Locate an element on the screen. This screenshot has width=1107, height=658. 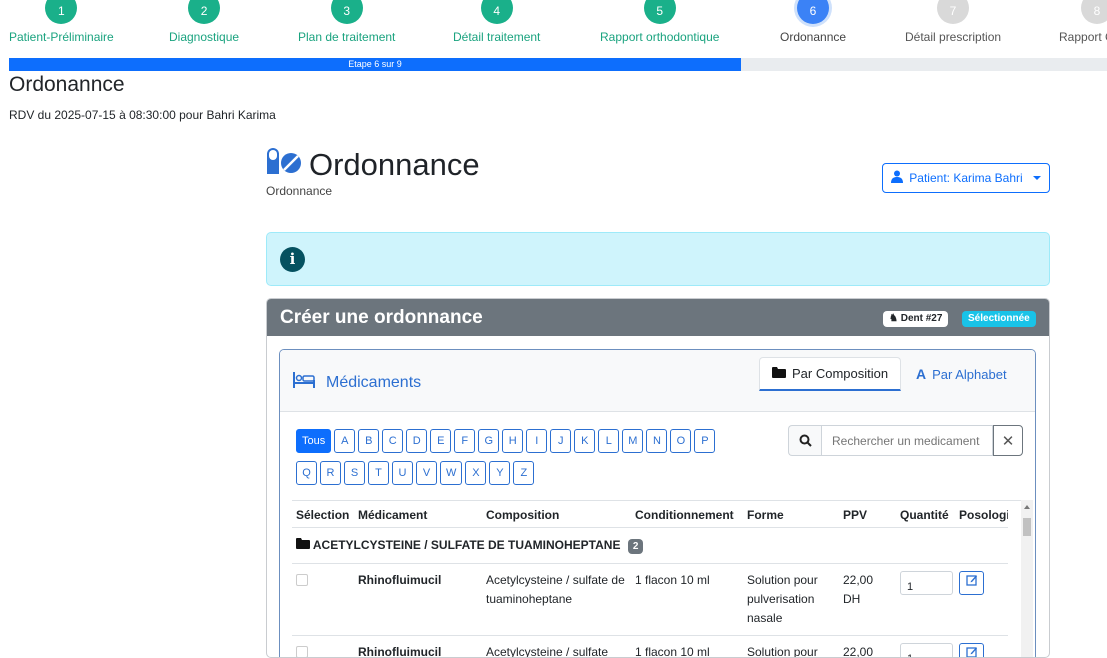
tab-par-alphabet: A Par Alphabet is located at coordinates (961, 374).